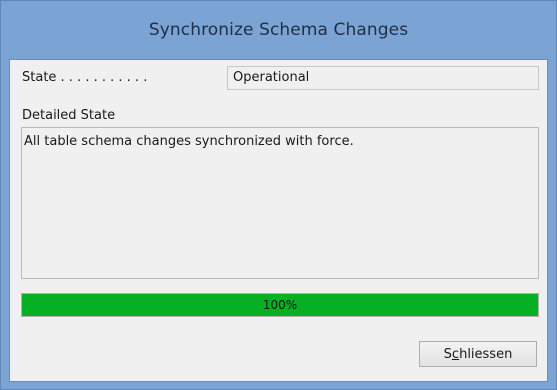 The height and width of the screenshot is (390, 557). I want to click on state-value-field: Operational, so click(383, 78).